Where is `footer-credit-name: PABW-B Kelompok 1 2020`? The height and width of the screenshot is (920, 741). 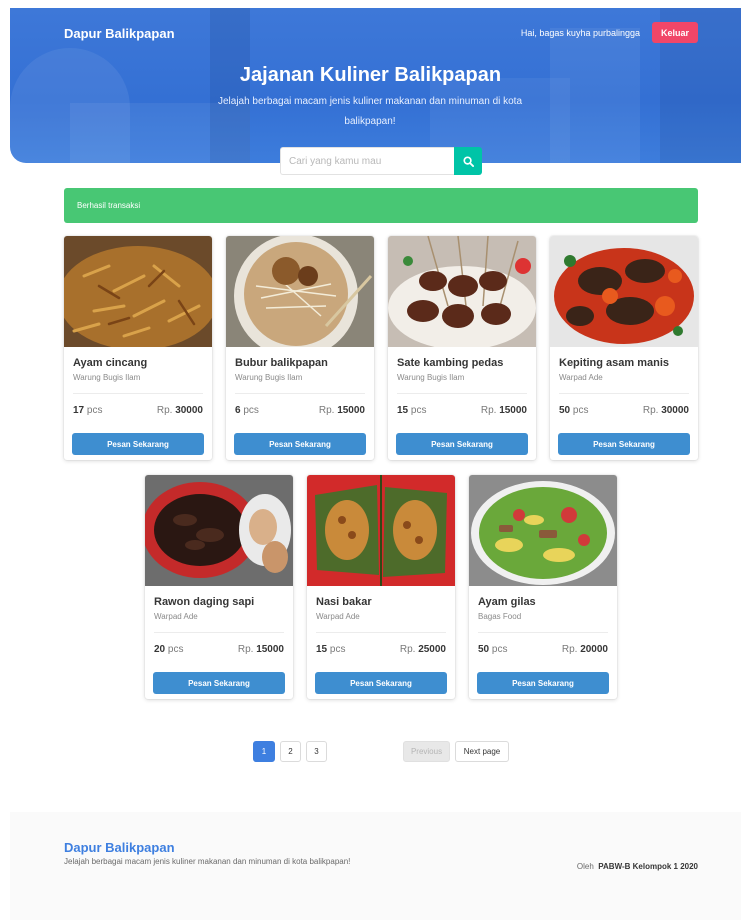 footer-credit-name: PABW-B Kelompok 1 2020 is located at coordinates (648, 866).